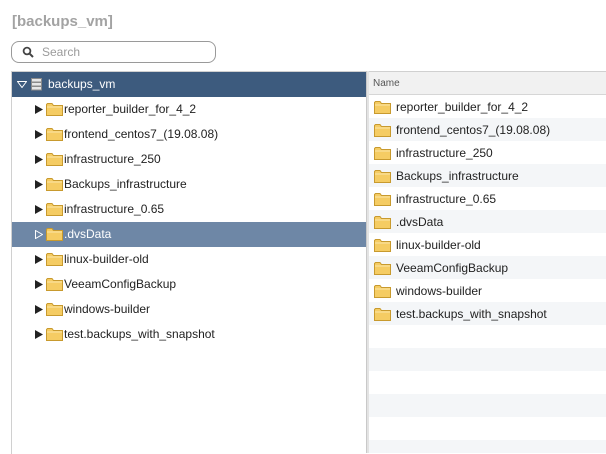 This screenshot has height=454, width=606. Describe the element at coordinates (189, 159) in the screenshot. I see `tree-item: infrastructure_250` at that location.